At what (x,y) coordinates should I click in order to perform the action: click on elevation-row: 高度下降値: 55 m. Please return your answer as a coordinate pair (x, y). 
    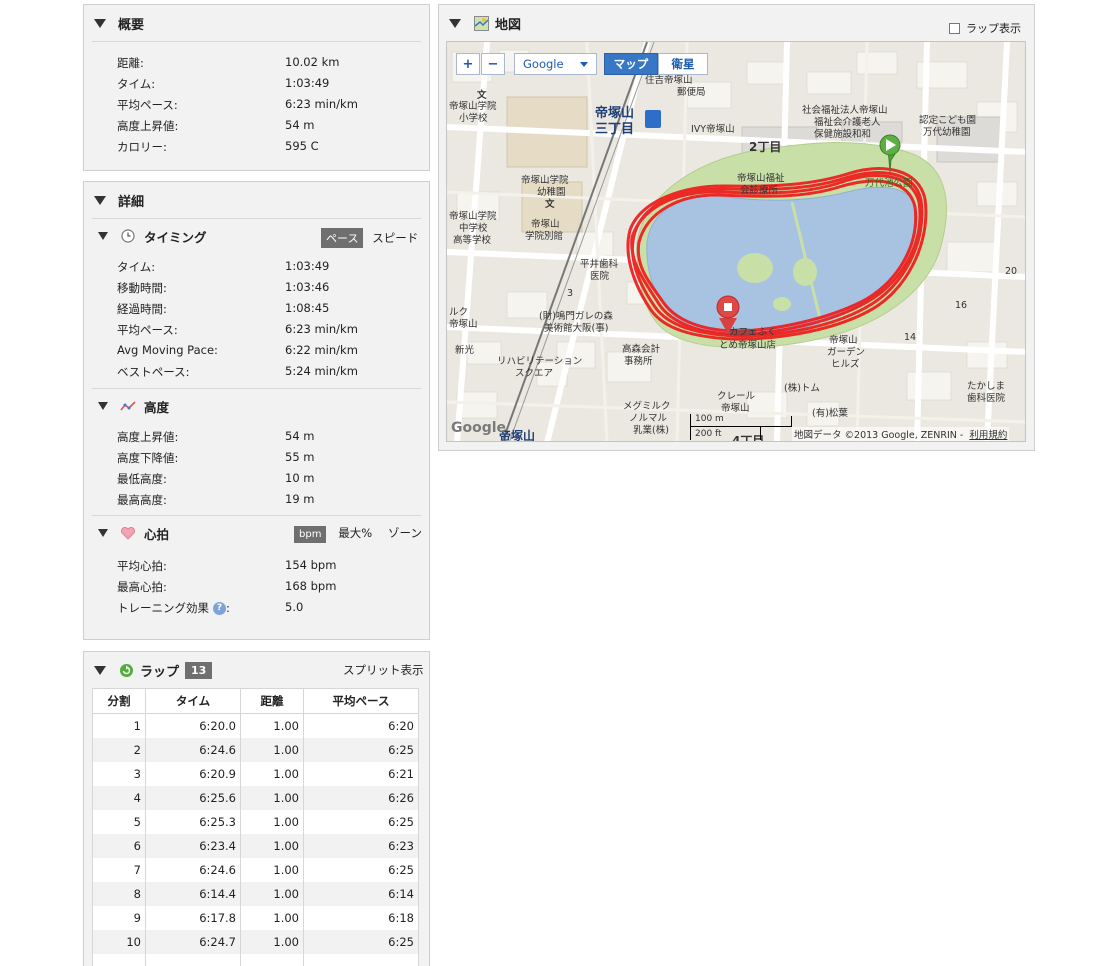
    Looking at the image, I should click on (216, 457).